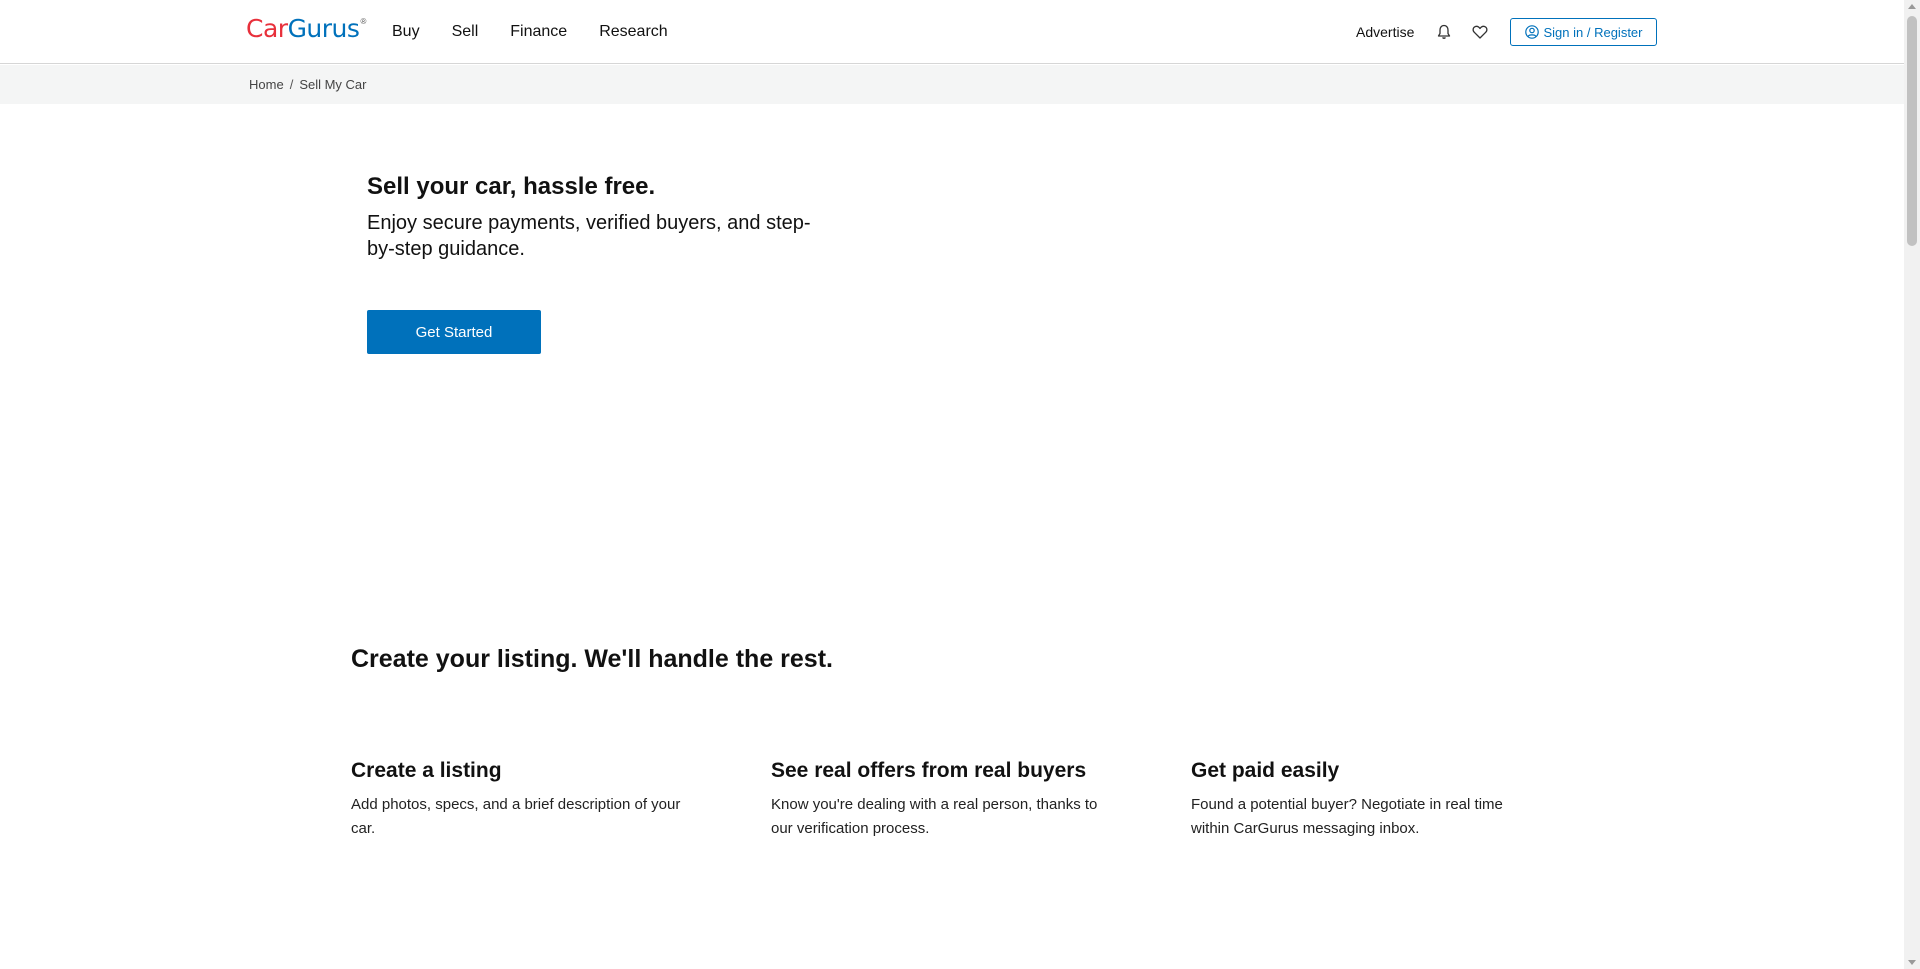  What do you see at coordinates (267, 28) in the screenshot?
I see `logo-car-text: Car` at bounding box center [267, 28].